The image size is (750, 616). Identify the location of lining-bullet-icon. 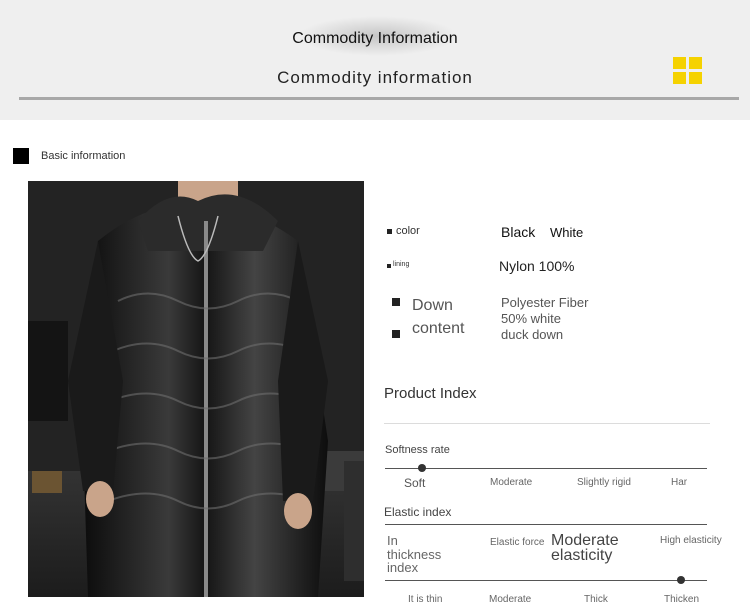
(389, 266).